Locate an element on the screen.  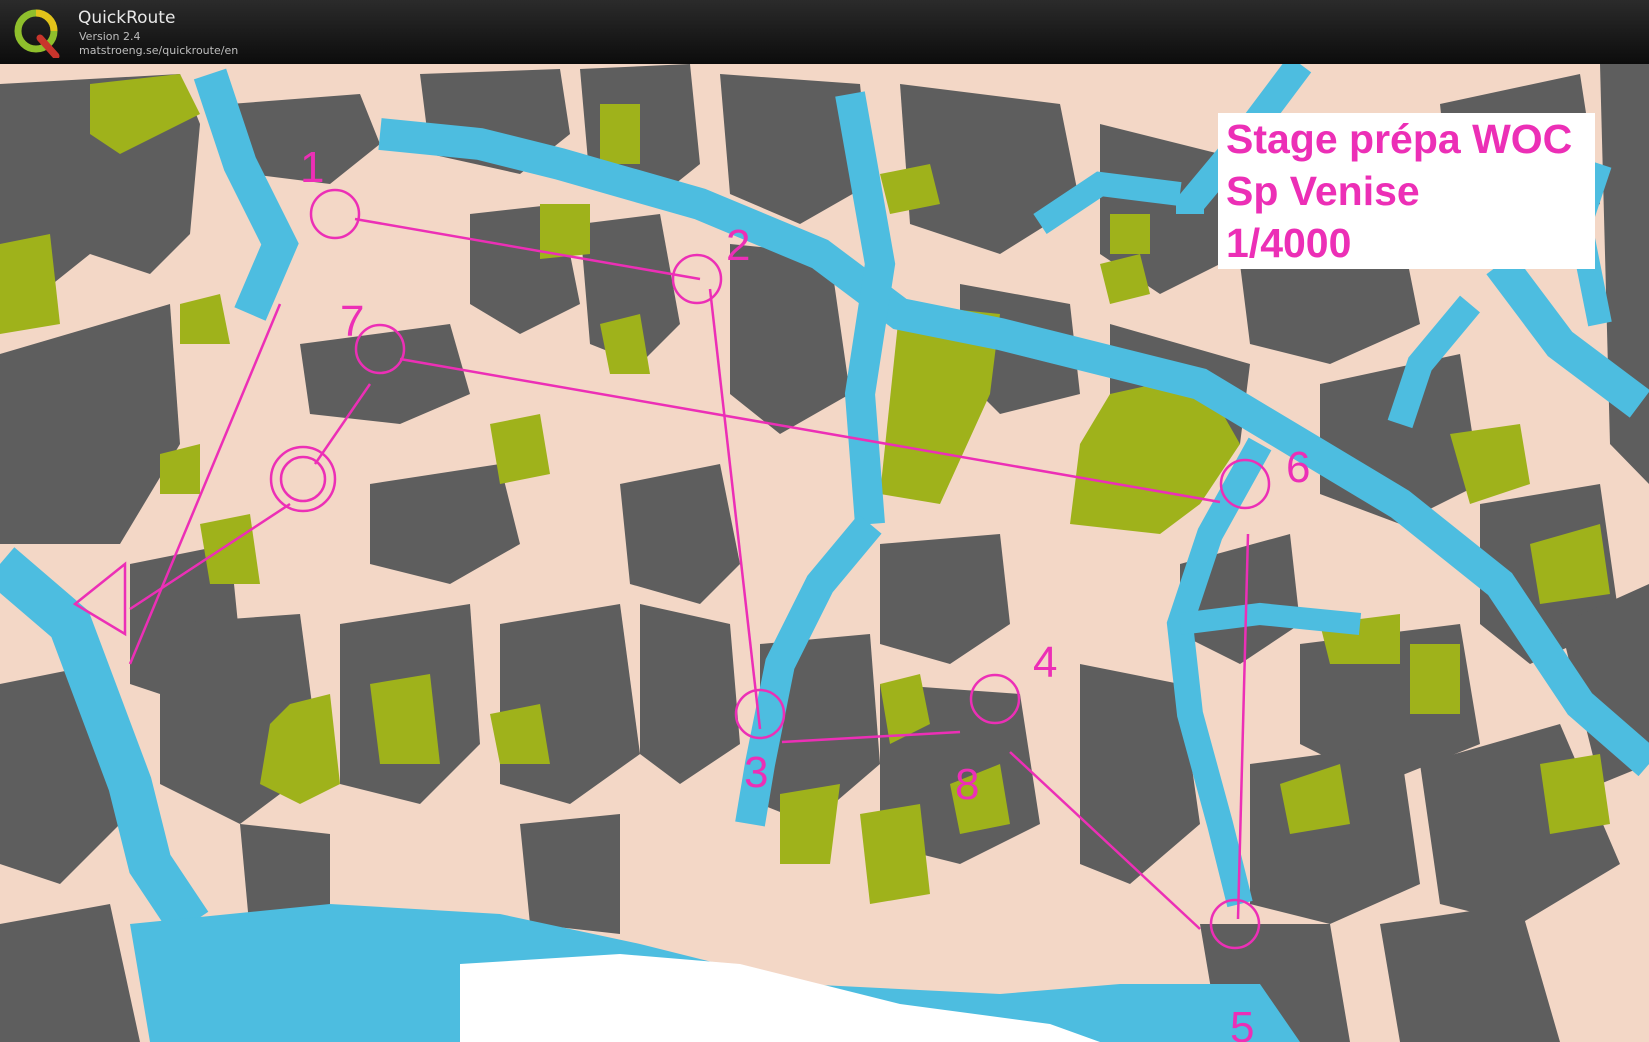
legend-scale: 1/4000 is located at coordinates (1289, 243).